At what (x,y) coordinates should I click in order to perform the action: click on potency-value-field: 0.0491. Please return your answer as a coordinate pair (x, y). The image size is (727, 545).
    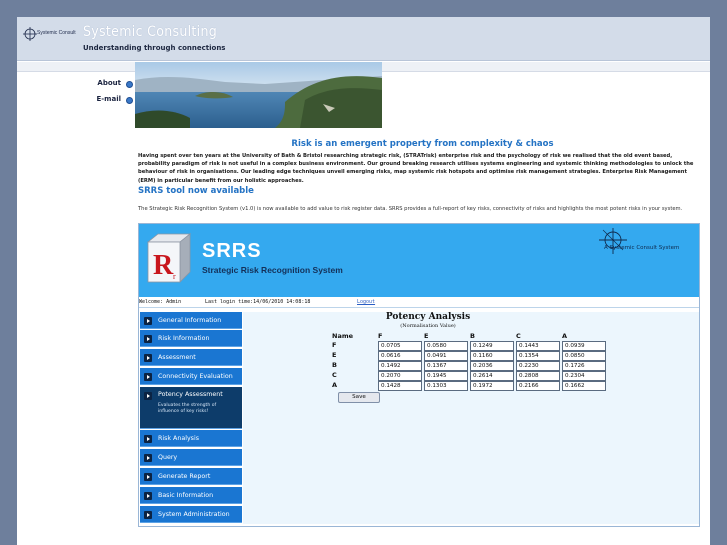
    Looking at the image, I should click on (446, 356).